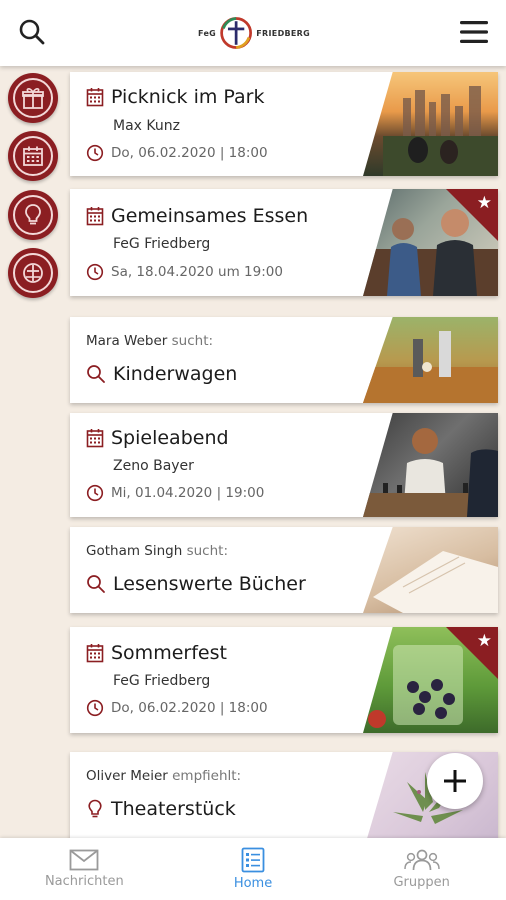 The height and width of the screenshot is (900, 506). I want to click on search-button, so click(32, 32).